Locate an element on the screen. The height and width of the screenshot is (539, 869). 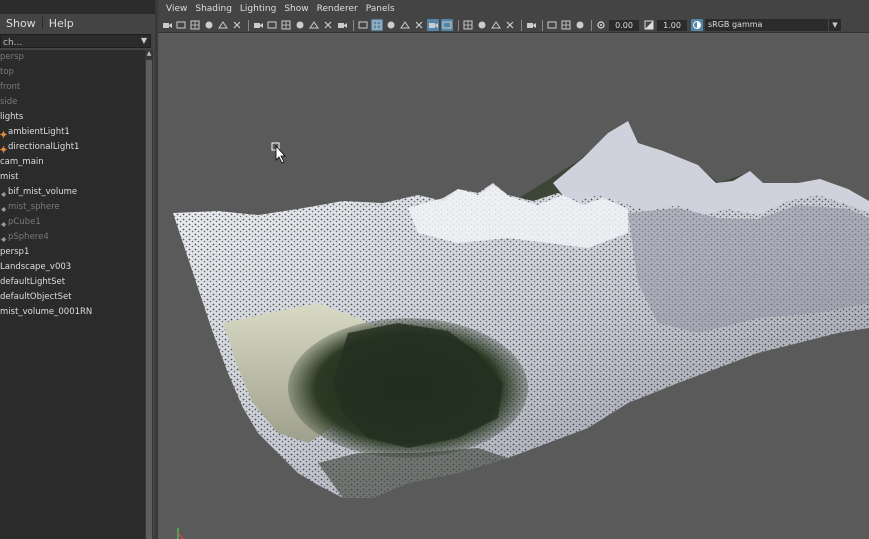
smooth-shade-icon is located at coordinates (377, 25).